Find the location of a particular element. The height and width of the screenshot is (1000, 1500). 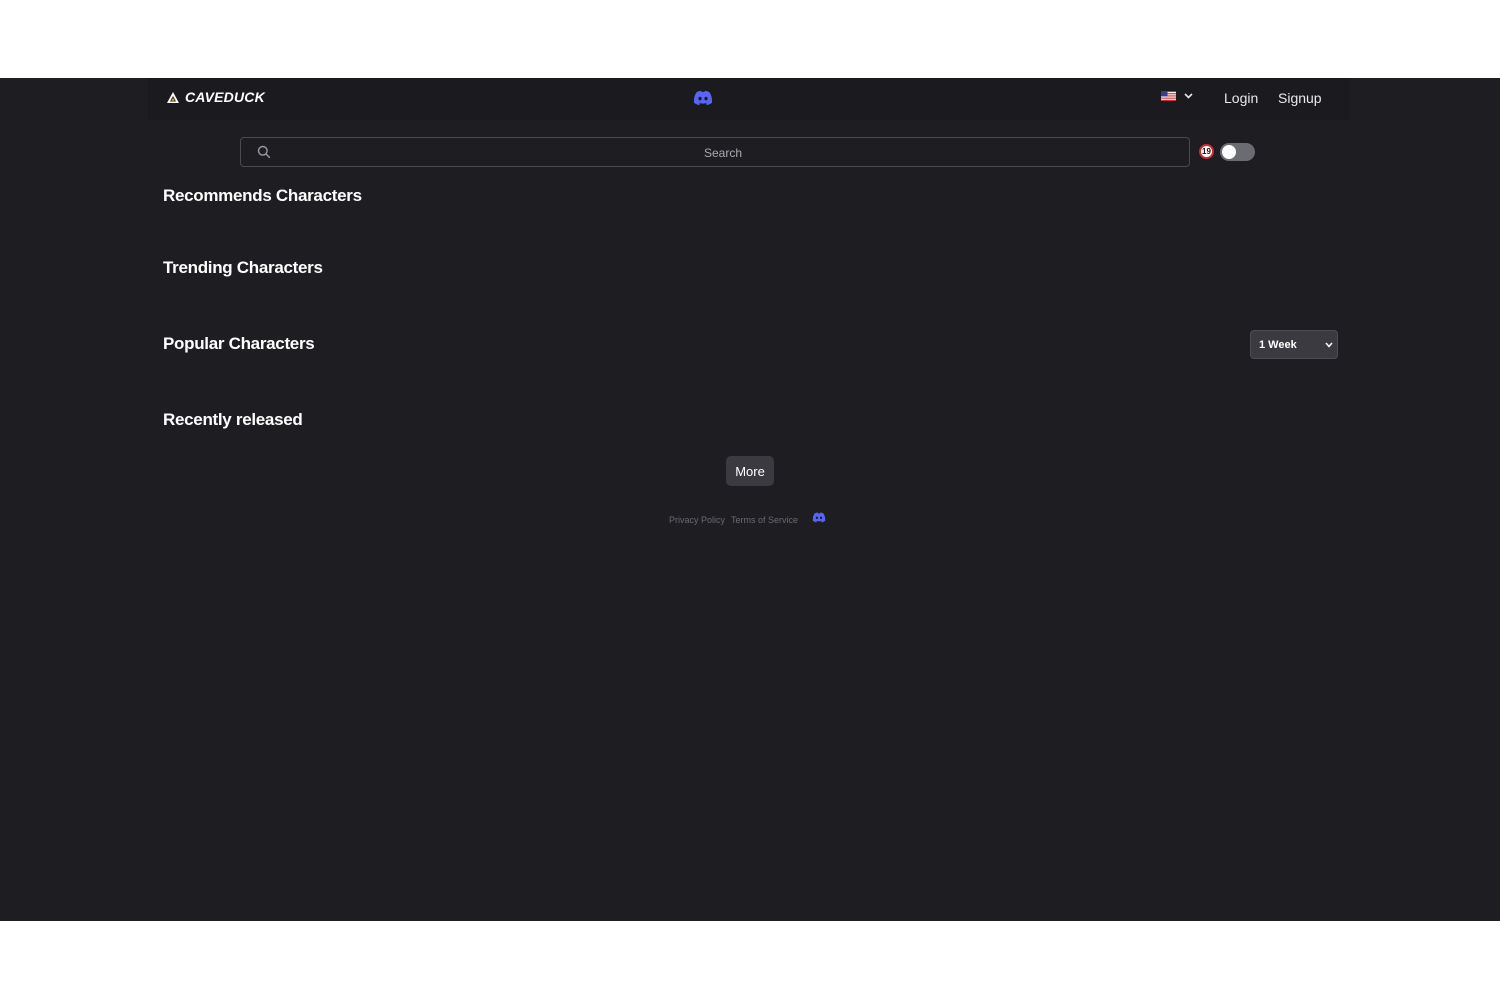

popular-period-select: 1 Week is located at coordinates (1294, 344).